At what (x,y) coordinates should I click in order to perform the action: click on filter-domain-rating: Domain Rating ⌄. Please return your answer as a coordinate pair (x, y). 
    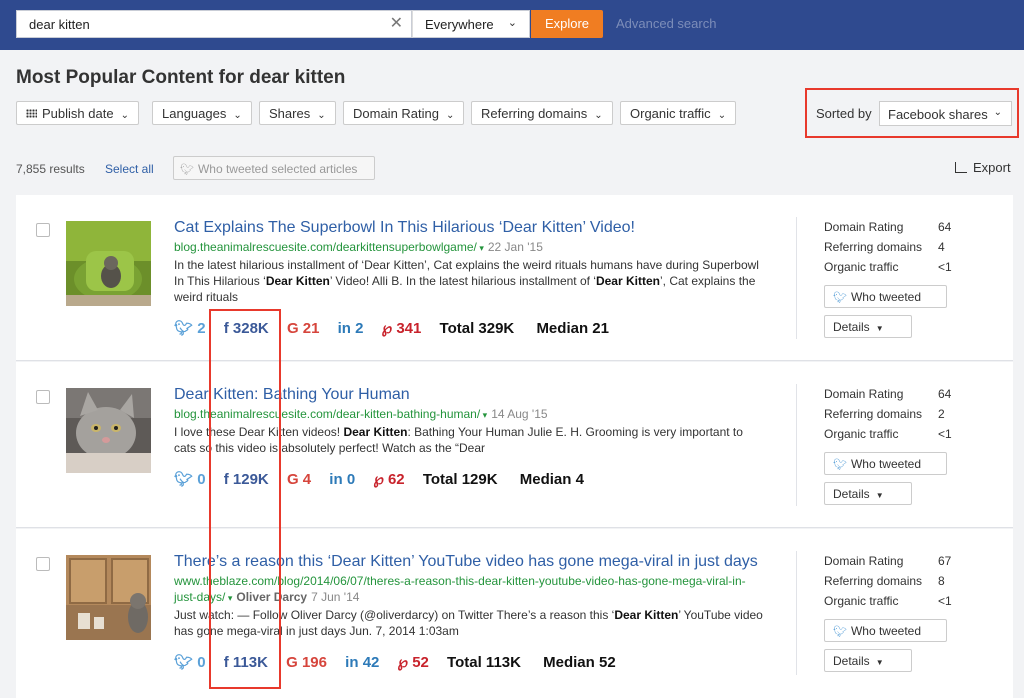
    Looking at the image, I should click on (404, 113).